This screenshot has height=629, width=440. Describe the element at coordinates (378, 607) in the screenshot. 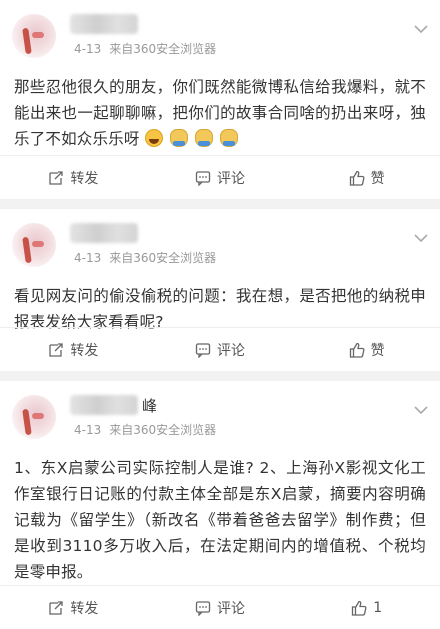

I see `like-label: 1` at that location.